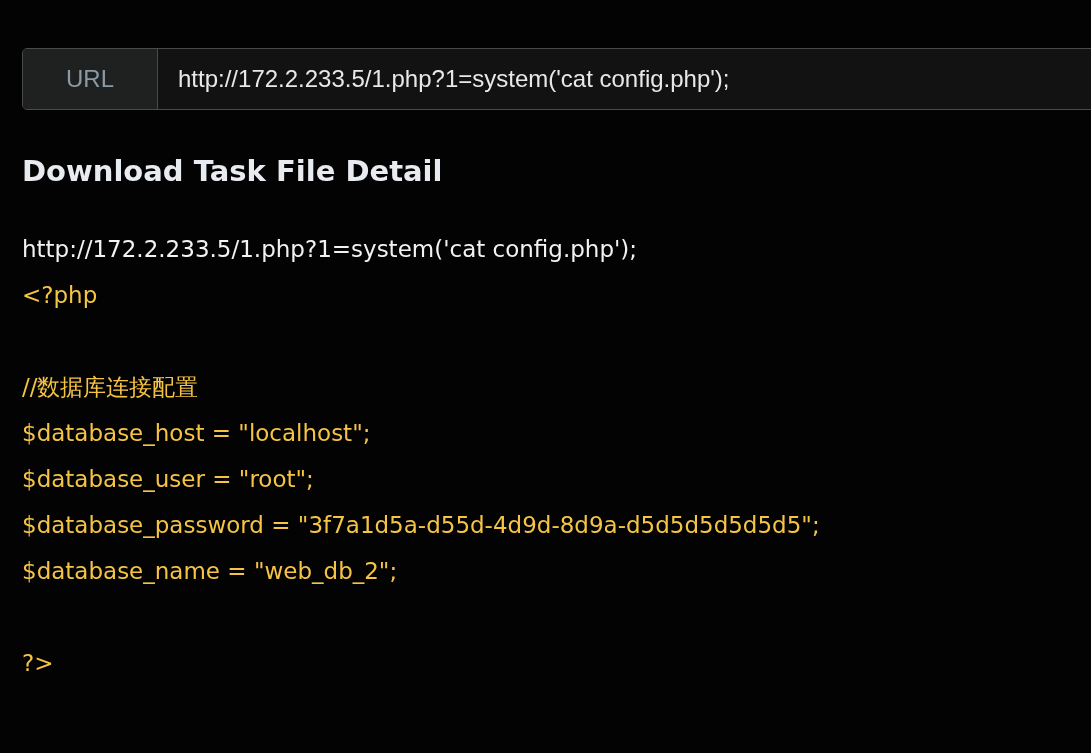  Describe the element at coordinates (38, 663) in the screenshot. I see `code-line: ?>` at that location.